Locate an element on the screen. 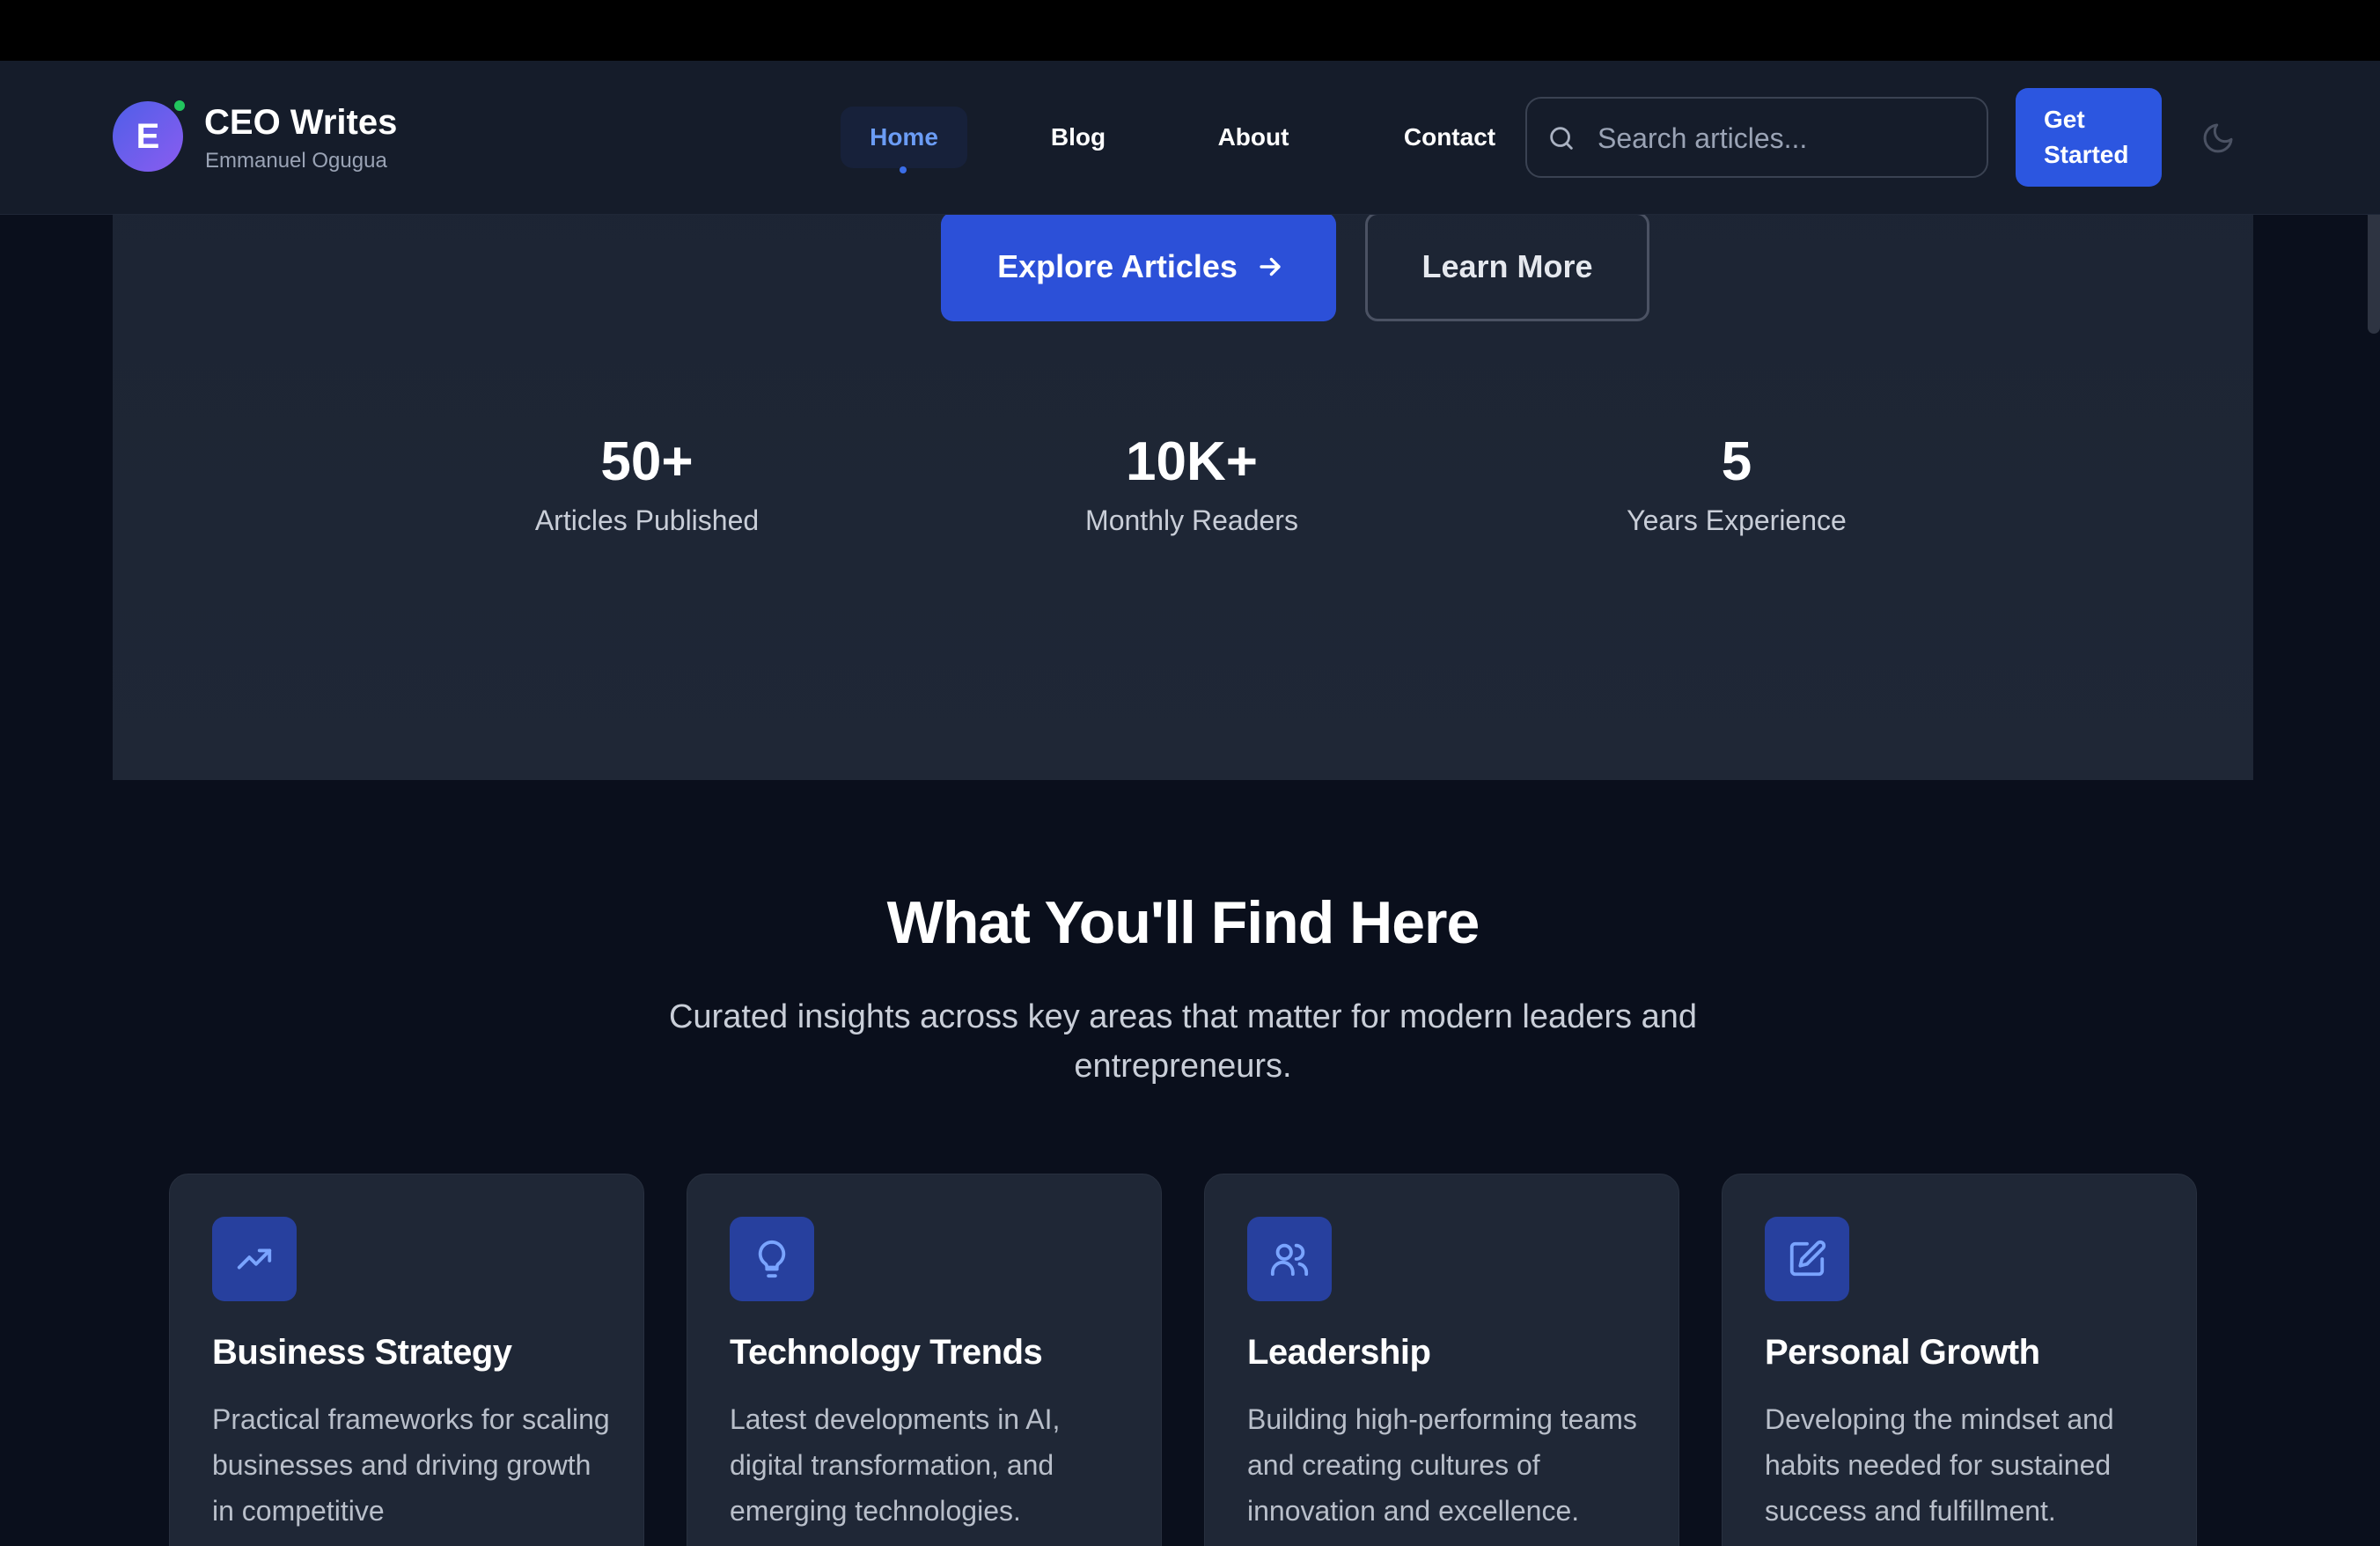 Image resolution: width=2380 pixels, height=1546 pixels. edit-icon is located at coordinates (1807, 1258).